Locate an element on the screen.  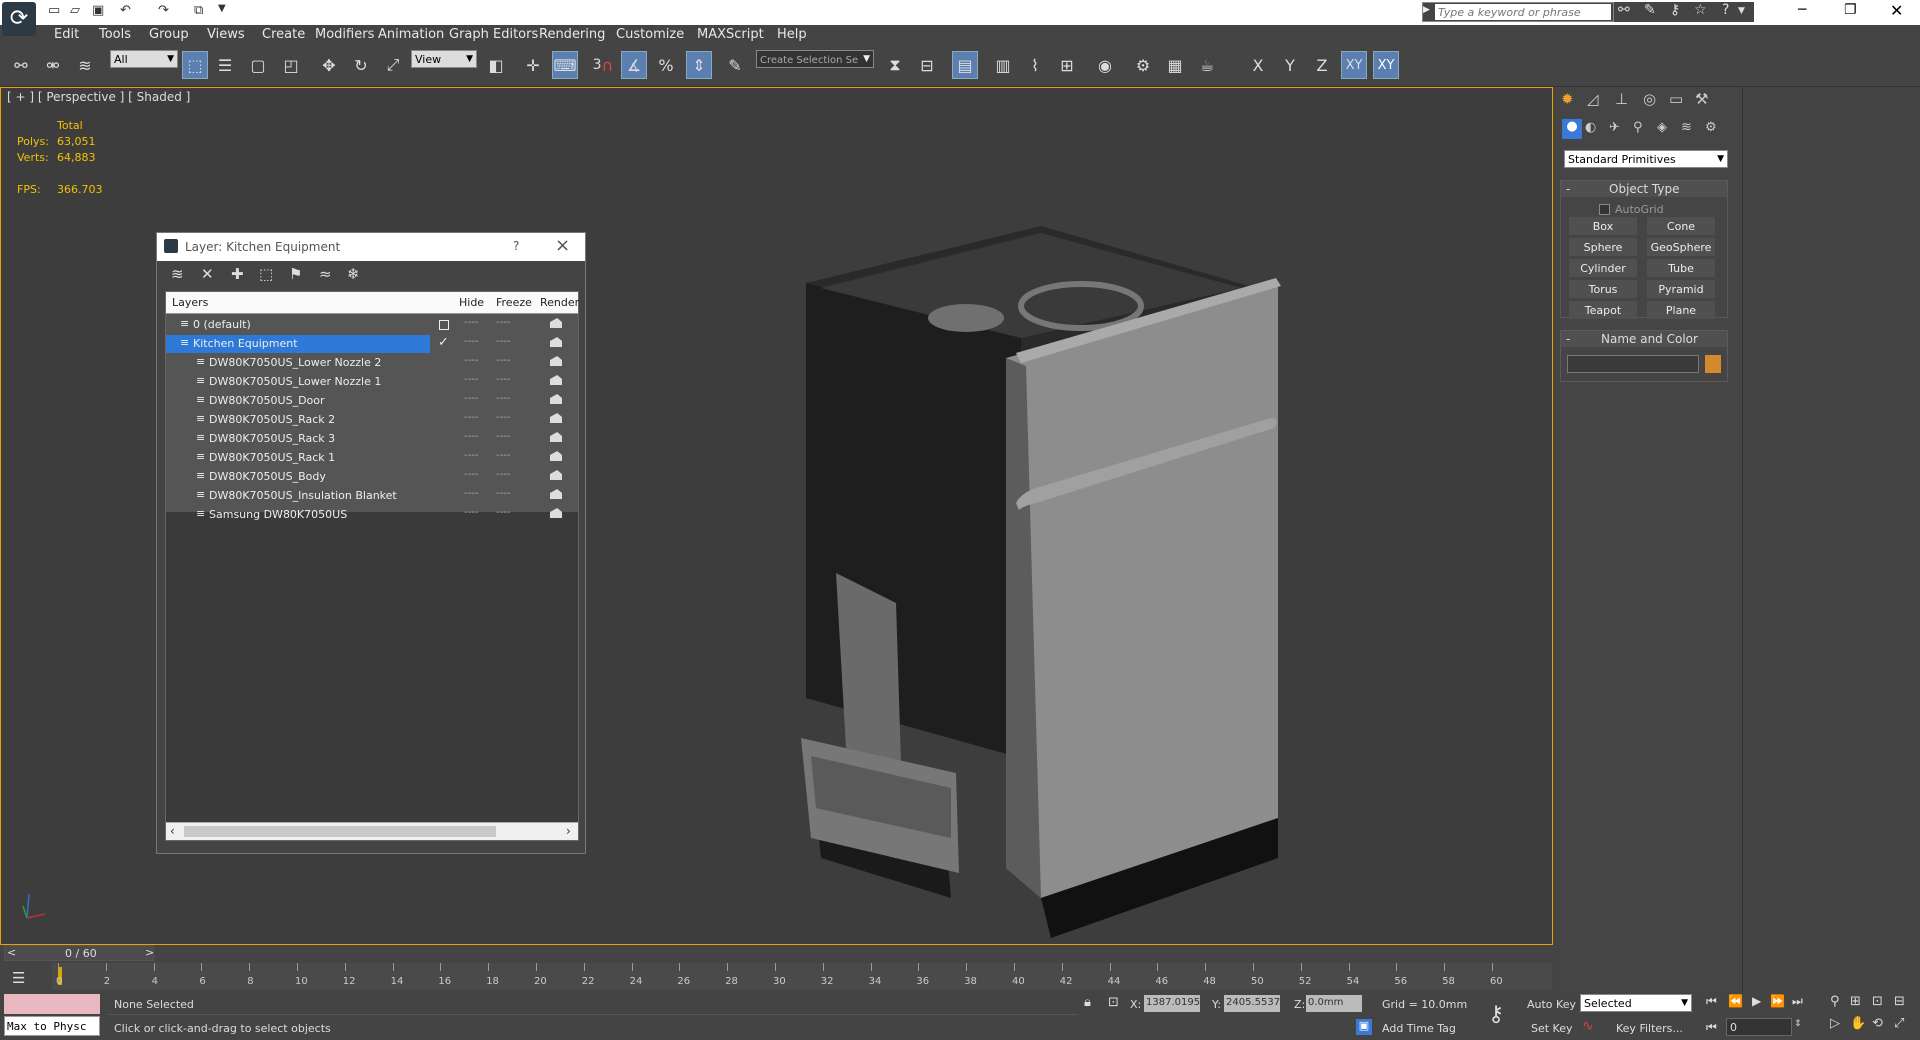
column-layers: Layers is located at coordinates (190, 302).